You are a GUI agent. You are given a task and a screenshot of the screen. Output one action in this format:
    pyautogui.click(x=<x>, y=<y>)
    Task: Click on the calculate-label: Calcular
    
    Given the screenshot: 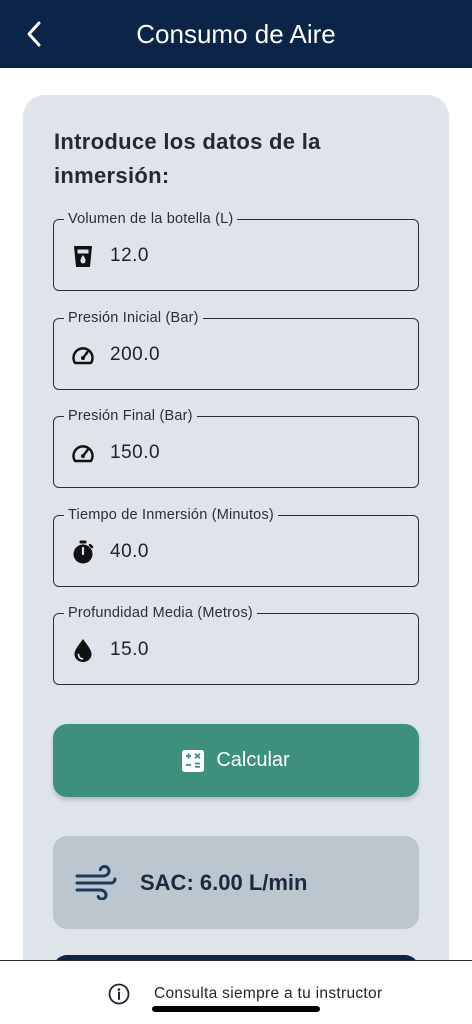 What is the action you would take?
    pyautogui.click(x=253, y=760)
    